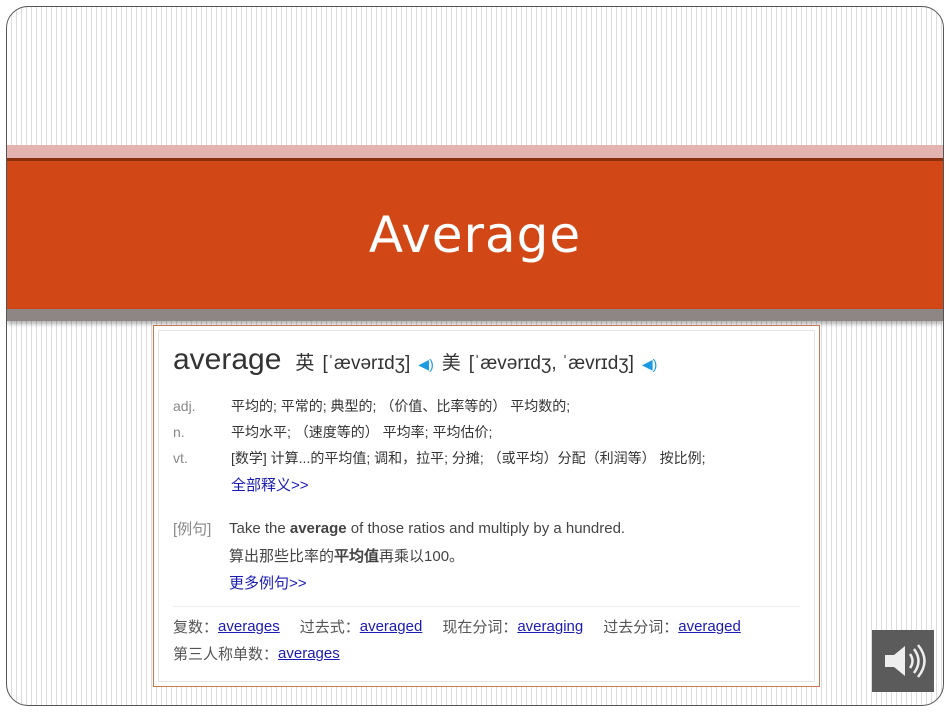 The height and width of the screenshot is (713, 950). What do you see at coordinates (282, 556) in the screenshot?
I see `example-zh-pre: 算出那些比率的` at bounding box center [282, 556].